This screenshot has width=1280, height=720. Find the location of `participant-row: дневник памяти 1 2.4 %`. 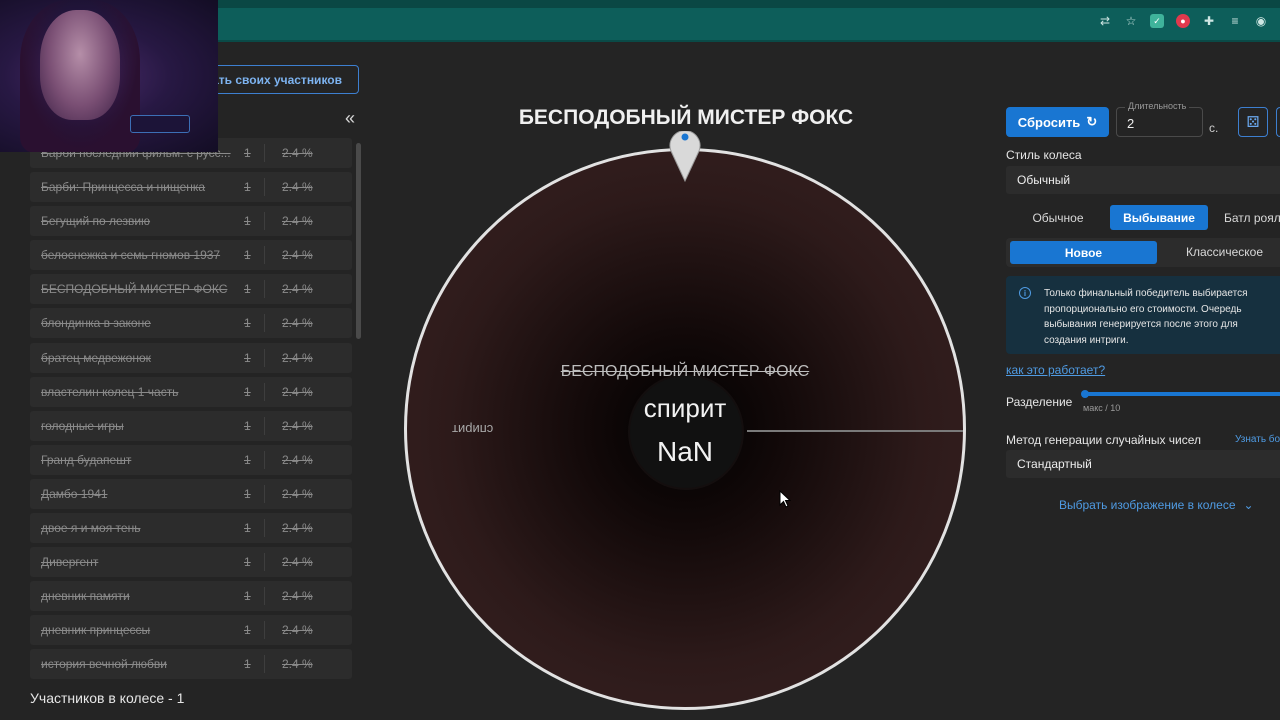

participant-row: дневник памяти 1 2.4 % is located at coordinates (191, 596).